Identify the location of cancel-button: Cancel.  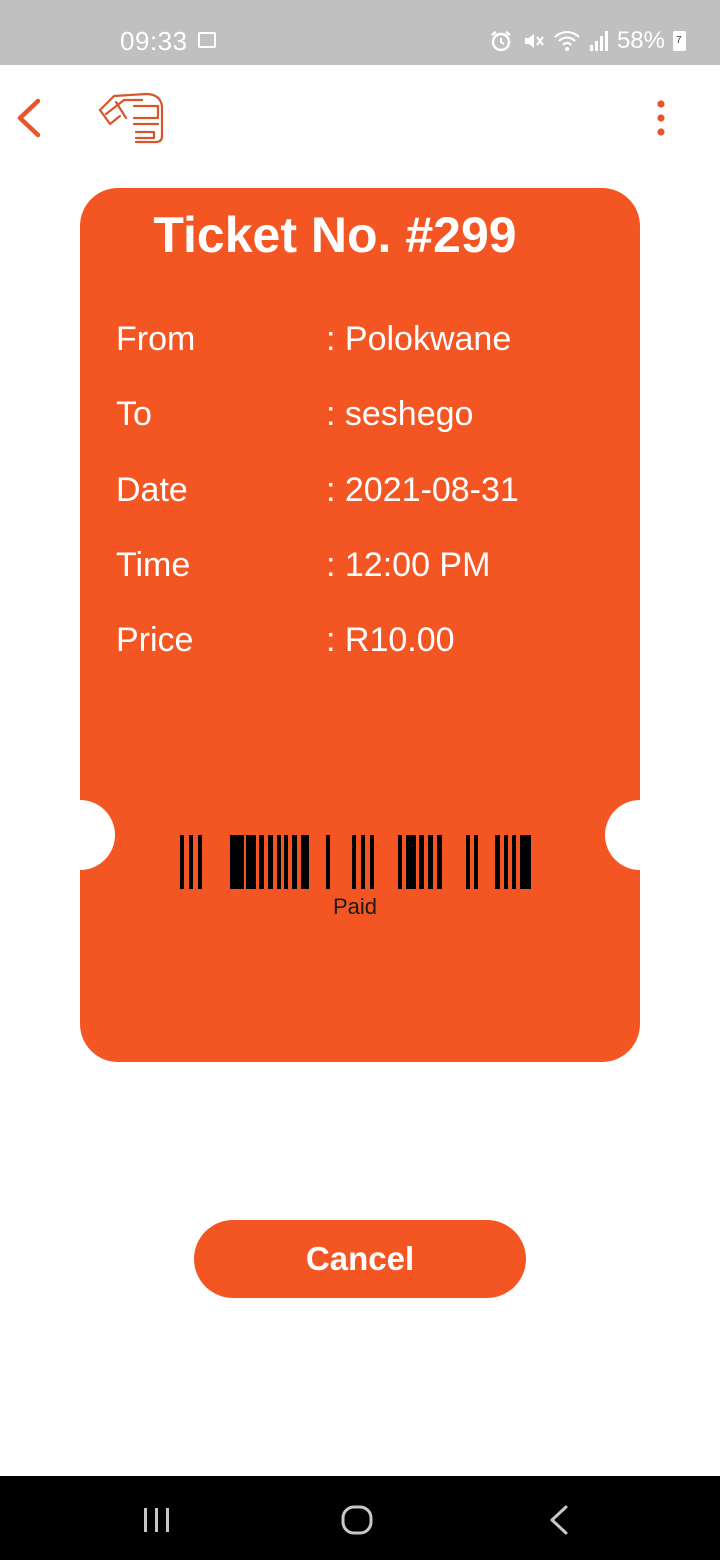
(360, 1259).